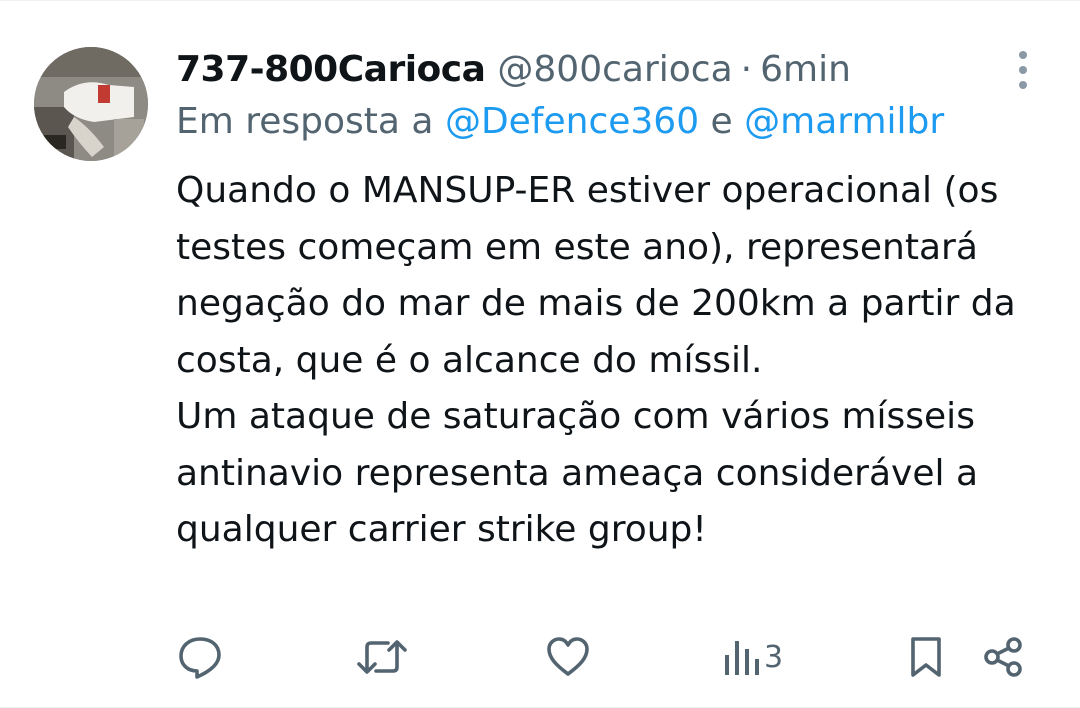  I want to click on bookmark-icon, so click(926, 657).